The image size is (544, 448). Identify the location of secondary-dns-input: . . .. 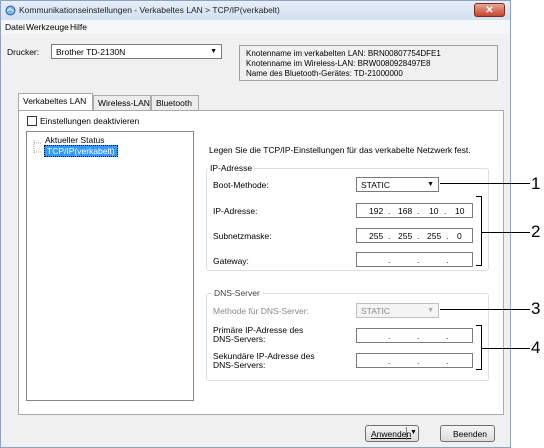
(414, 360).